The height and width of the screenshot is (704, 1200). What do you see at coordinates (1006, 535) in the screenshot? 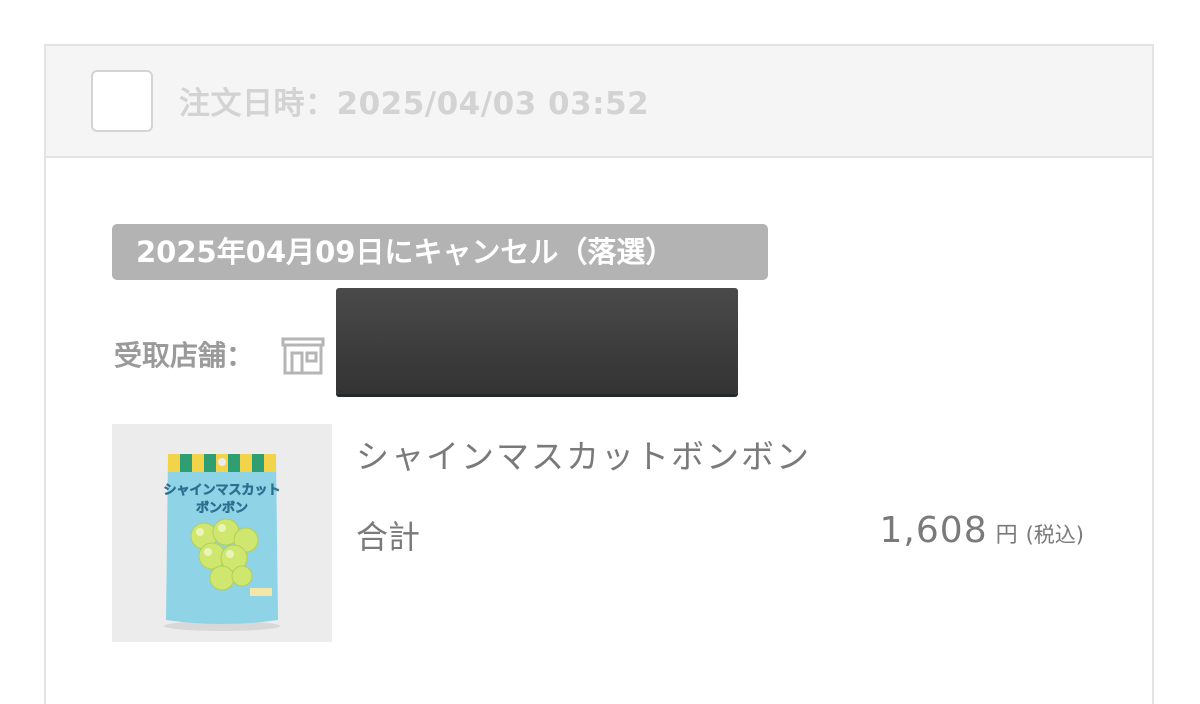
I see `currency-label: 円` at bounding box center [1006, 535].